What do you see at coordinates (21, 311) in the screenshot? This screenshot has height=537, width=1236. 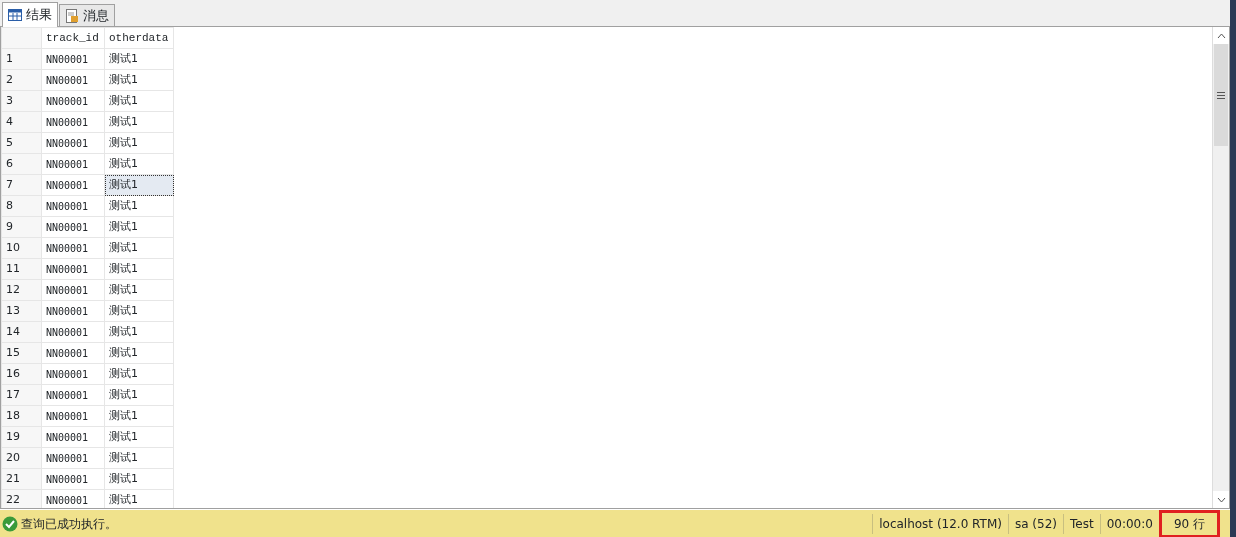 I see `row-header: 13` at bounding box center [21, 311].